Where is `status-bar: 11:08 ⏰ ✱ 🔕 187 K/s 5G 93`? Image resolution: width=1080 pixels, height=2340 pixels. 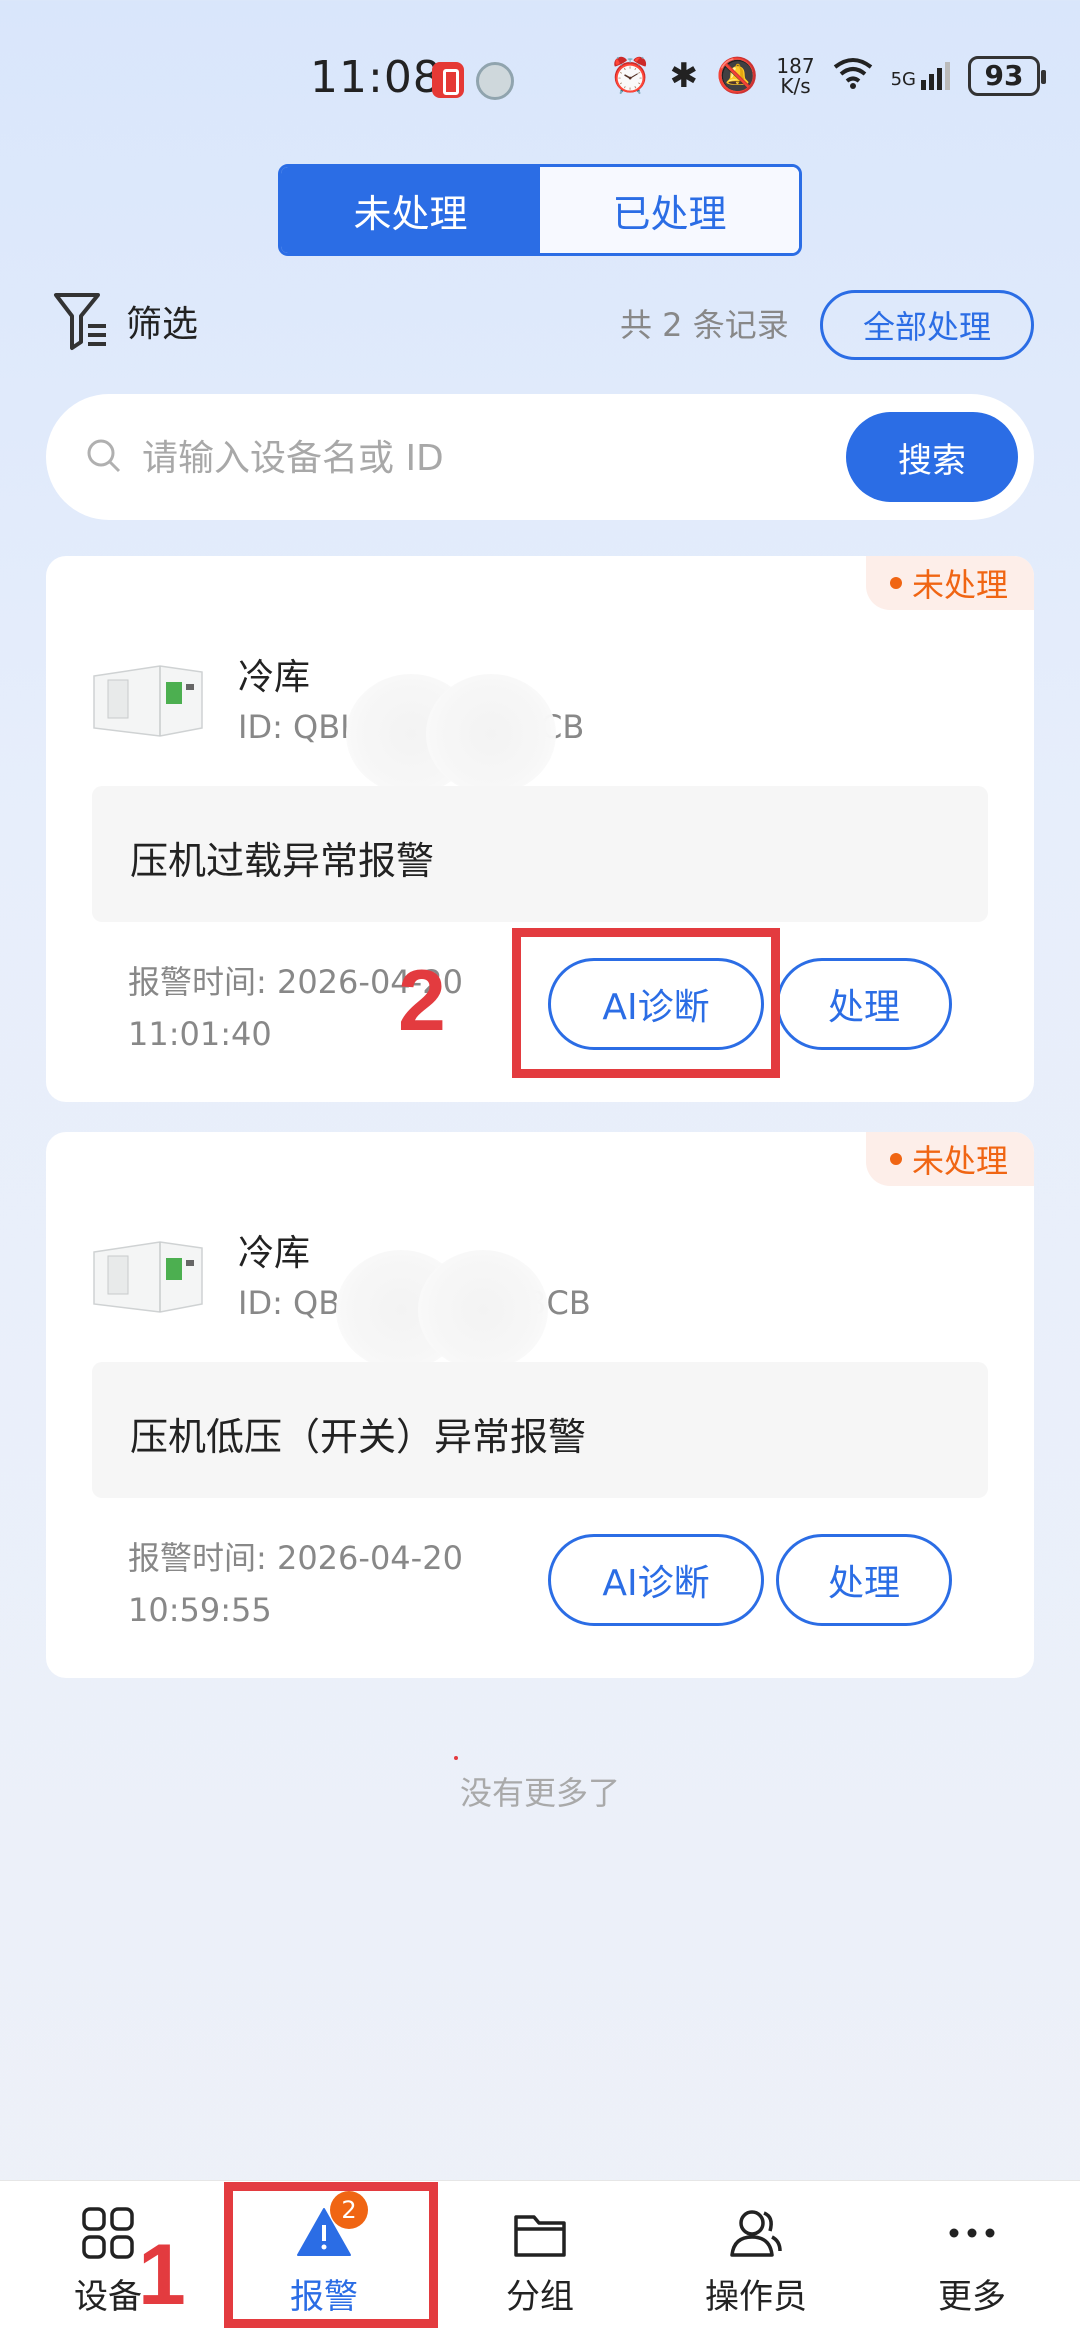 status-bar: 11:08 ⏰ ✱ 🔕 187 K/s 5G 93 is located at coordinates (540, 80).